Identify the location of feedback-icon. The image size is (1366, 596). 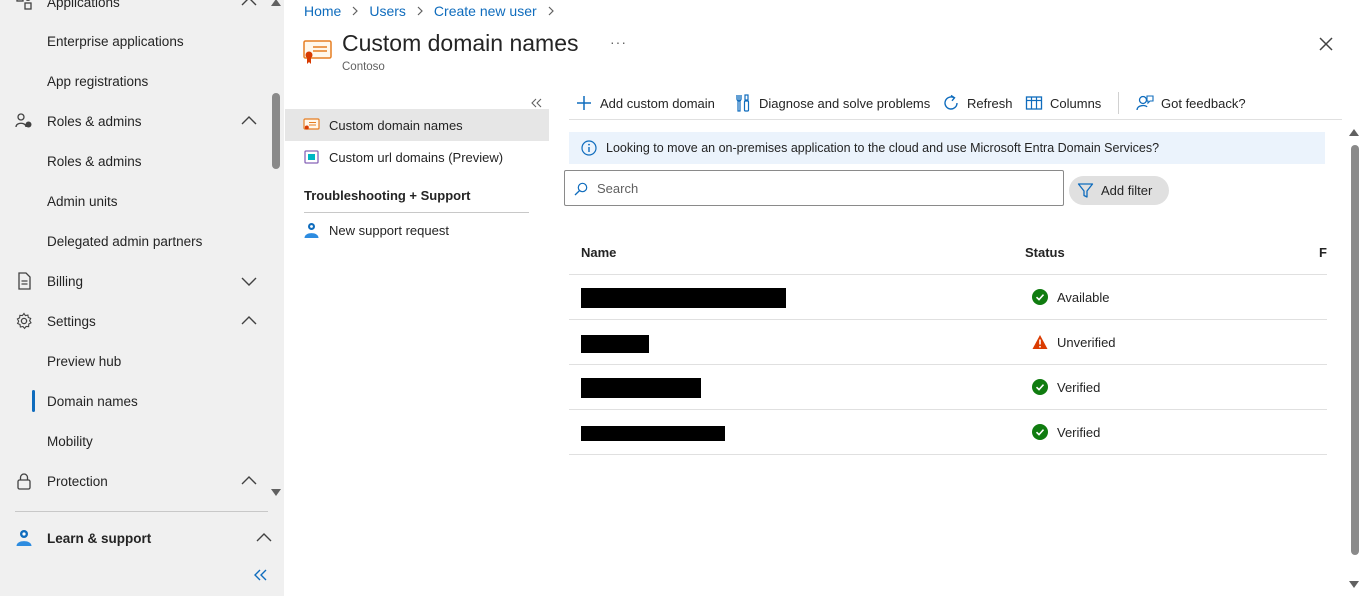
(1145, 103).